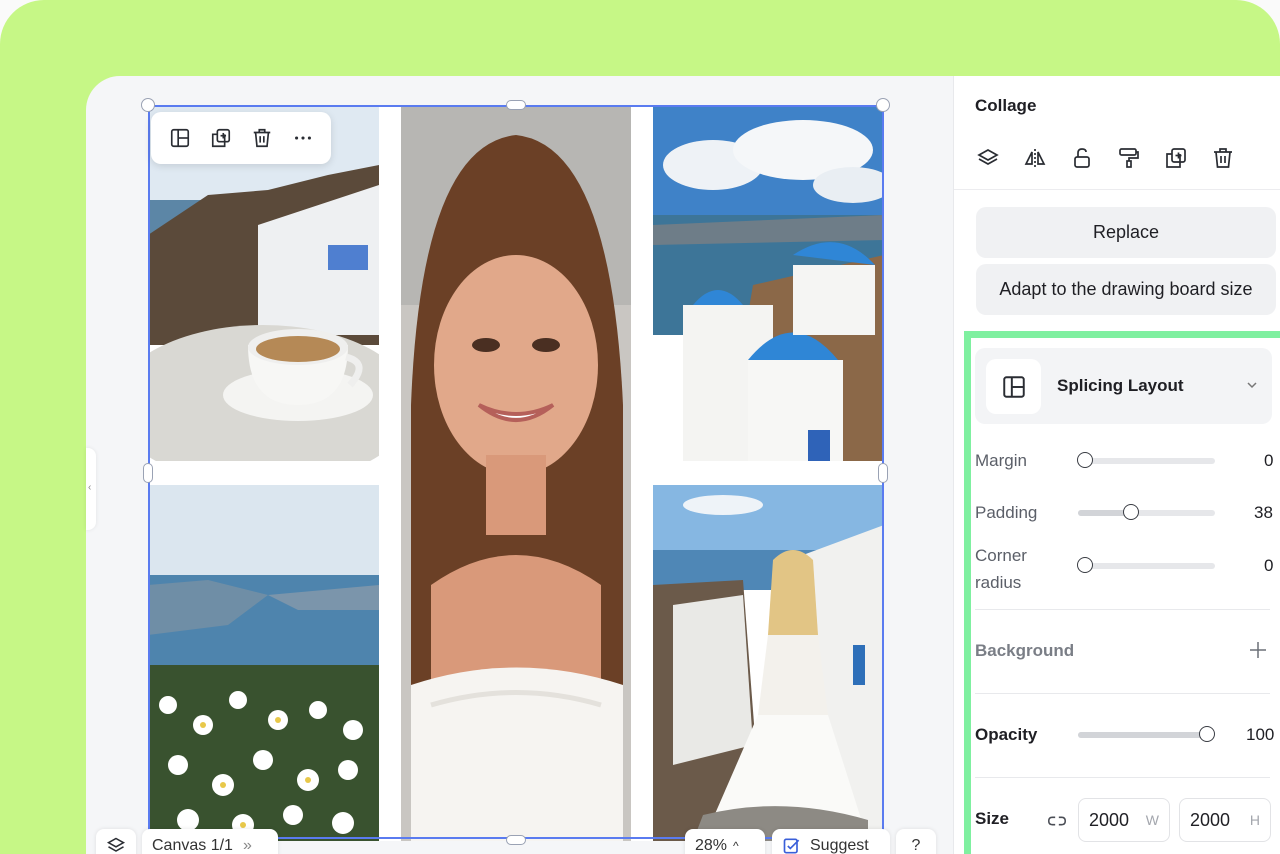 The height and width of the screenshot is (854, 1280). I want to click on panel-title: Collage, so click(1006, 105).